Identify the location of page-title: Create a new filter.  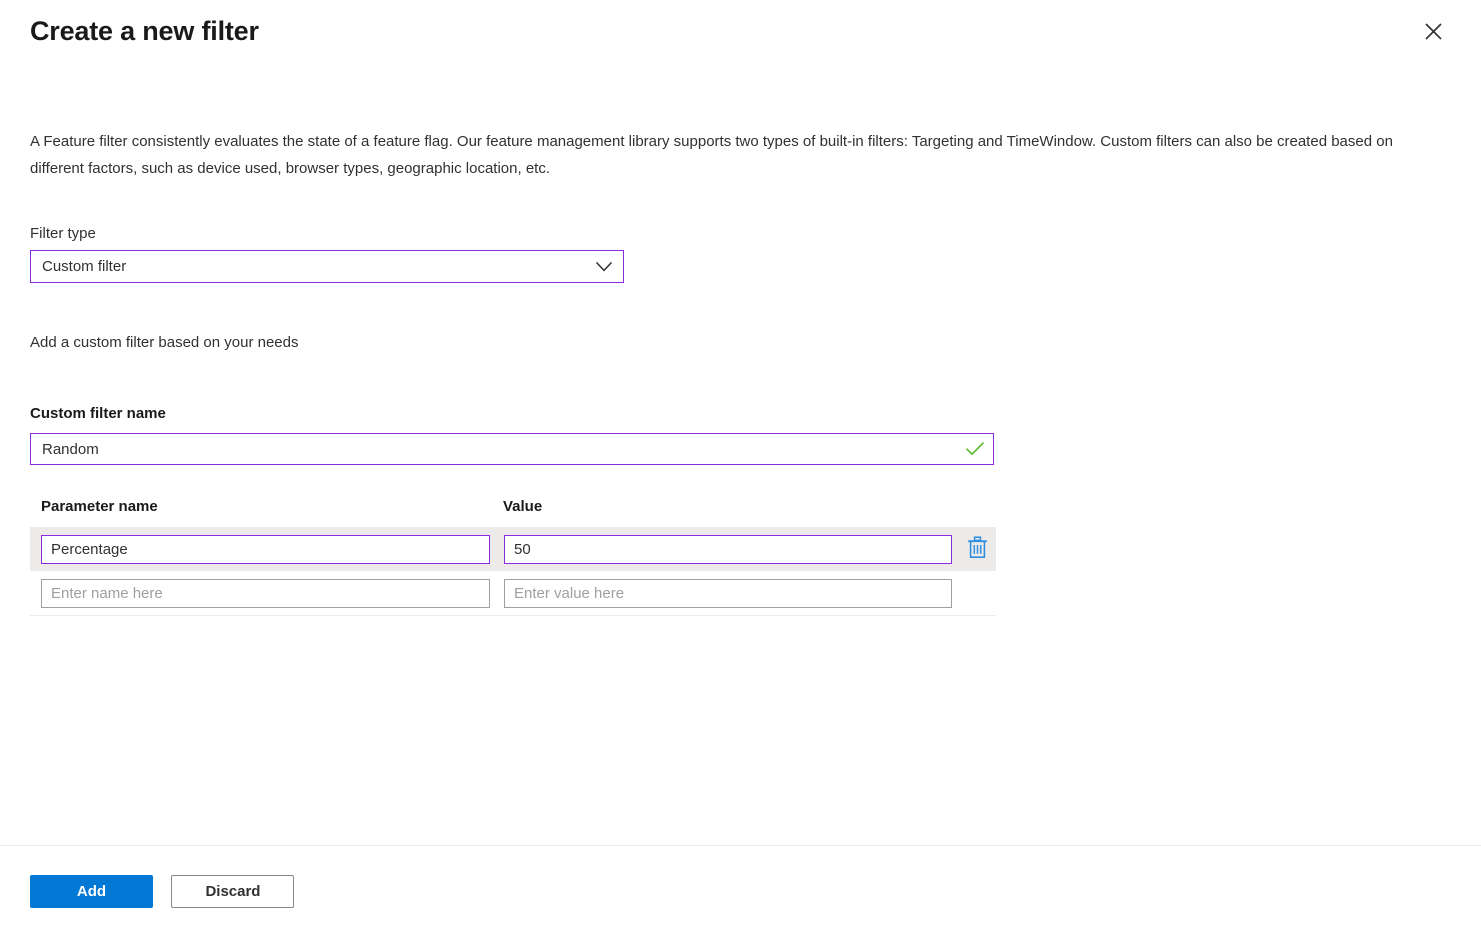
(144, 31).